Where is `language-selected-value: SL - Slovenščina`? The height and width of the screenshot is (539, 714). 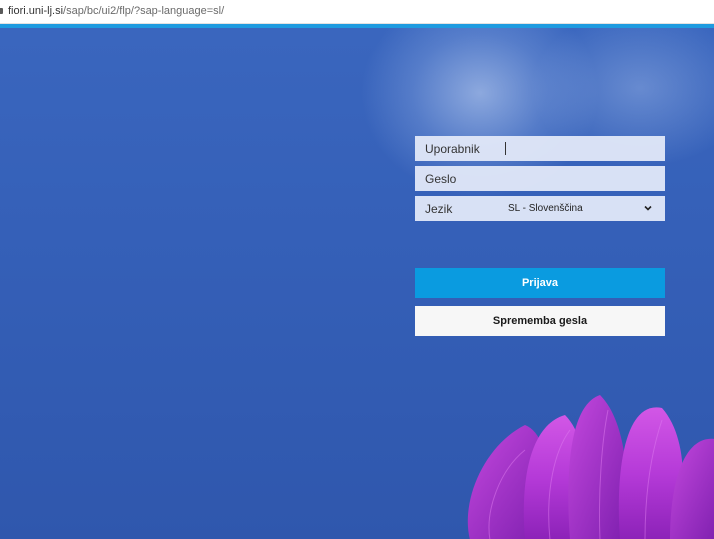
language-selected-value: SL - Slovenščina is located at coordinates (545, 208).